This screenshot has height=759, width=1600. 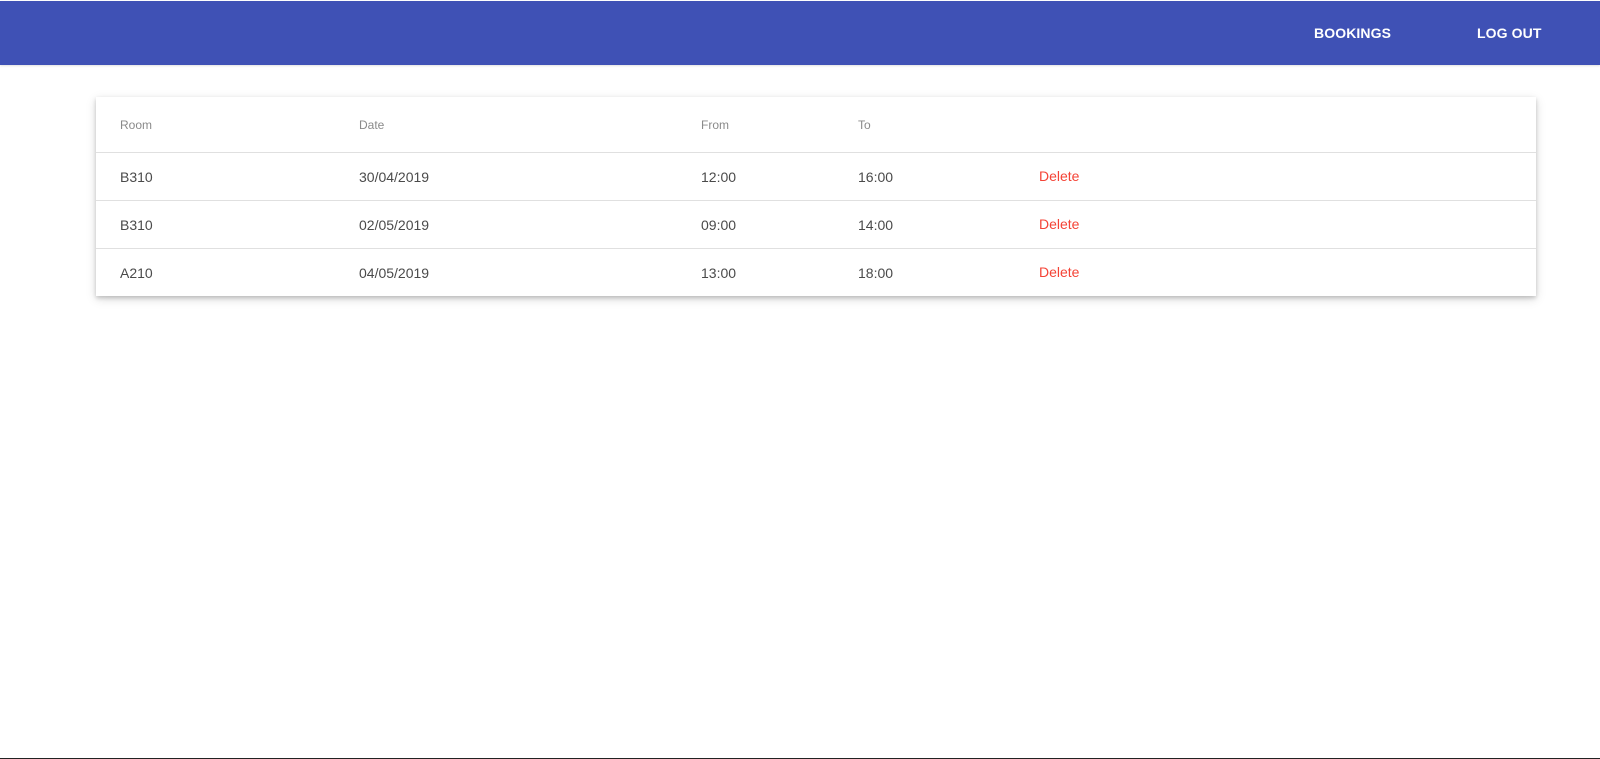 I want to click on column-header-date: Date, so click(x=530, y=125).